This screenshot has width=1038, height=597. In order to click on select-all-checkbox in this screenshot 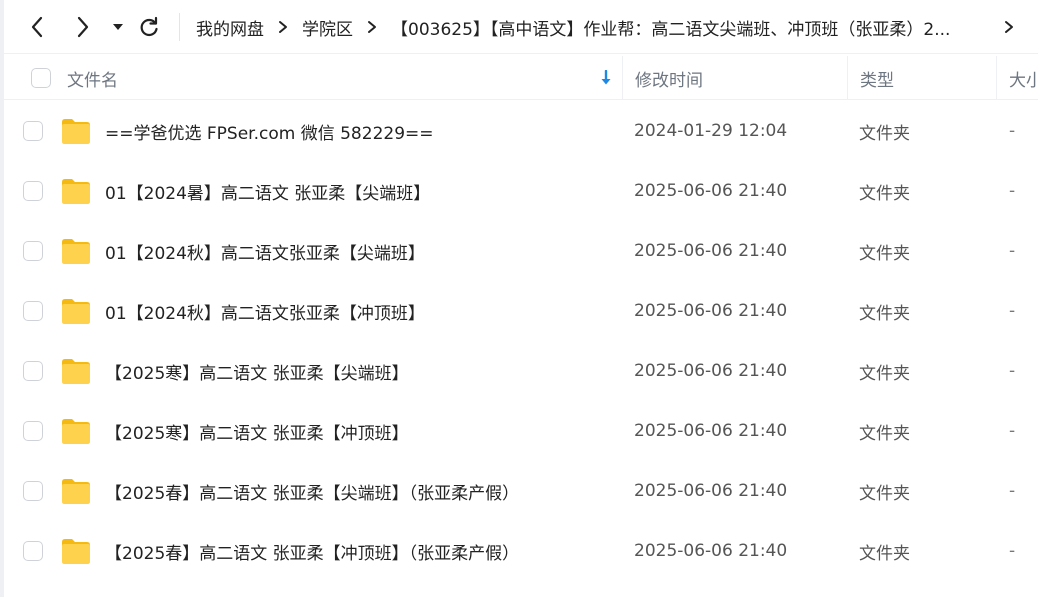, I will do `click(41, 78)`.